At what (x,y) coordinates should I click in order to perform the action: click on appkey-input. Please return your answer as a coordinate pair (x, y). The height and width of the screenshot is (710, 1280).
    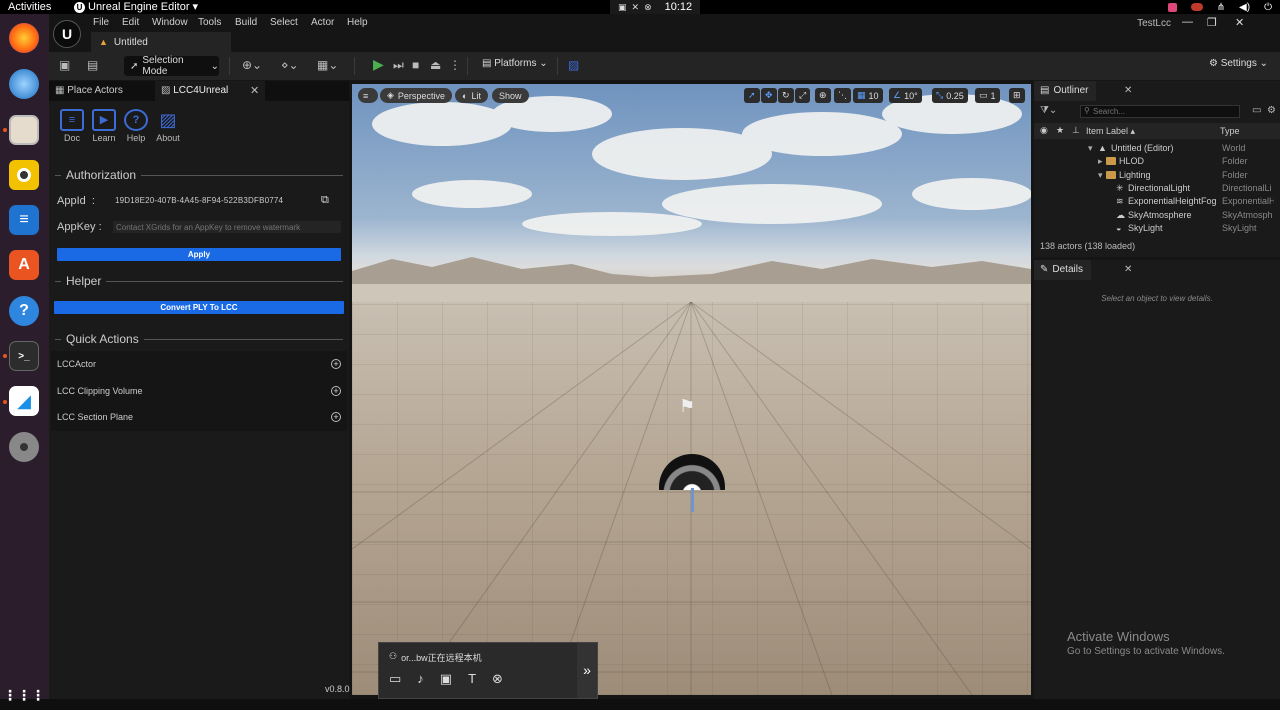
    Looking at the image, I should click on (227, 227).